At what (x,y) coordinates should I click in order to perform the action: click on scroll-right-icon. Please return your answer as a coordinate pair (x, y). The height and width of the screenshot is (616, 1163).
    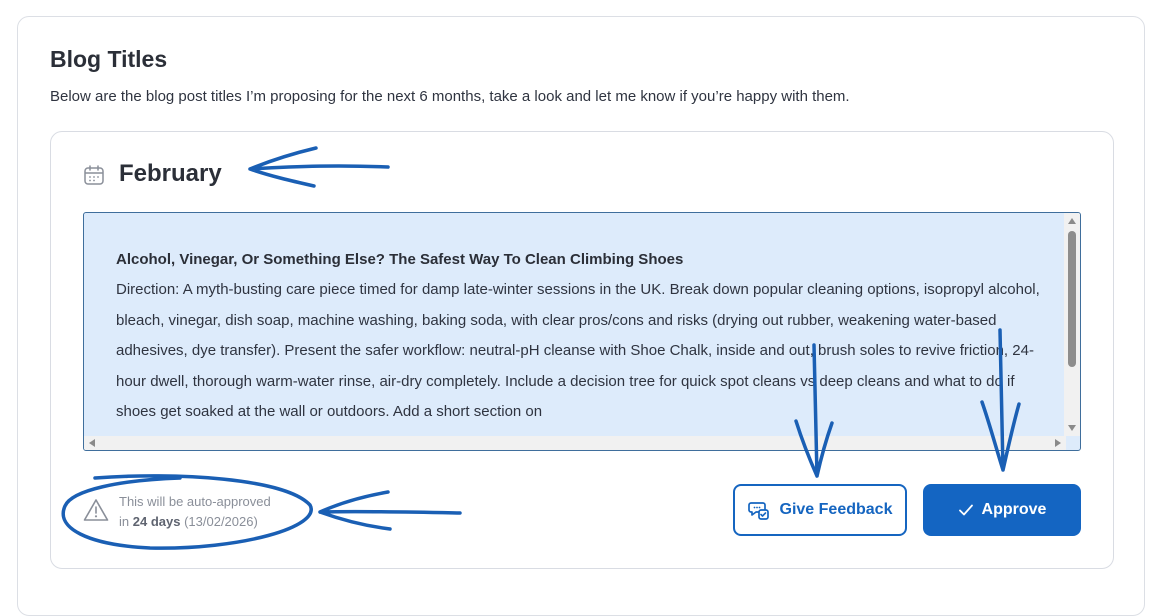
    Looking at the image, I should click on (1058, 443).